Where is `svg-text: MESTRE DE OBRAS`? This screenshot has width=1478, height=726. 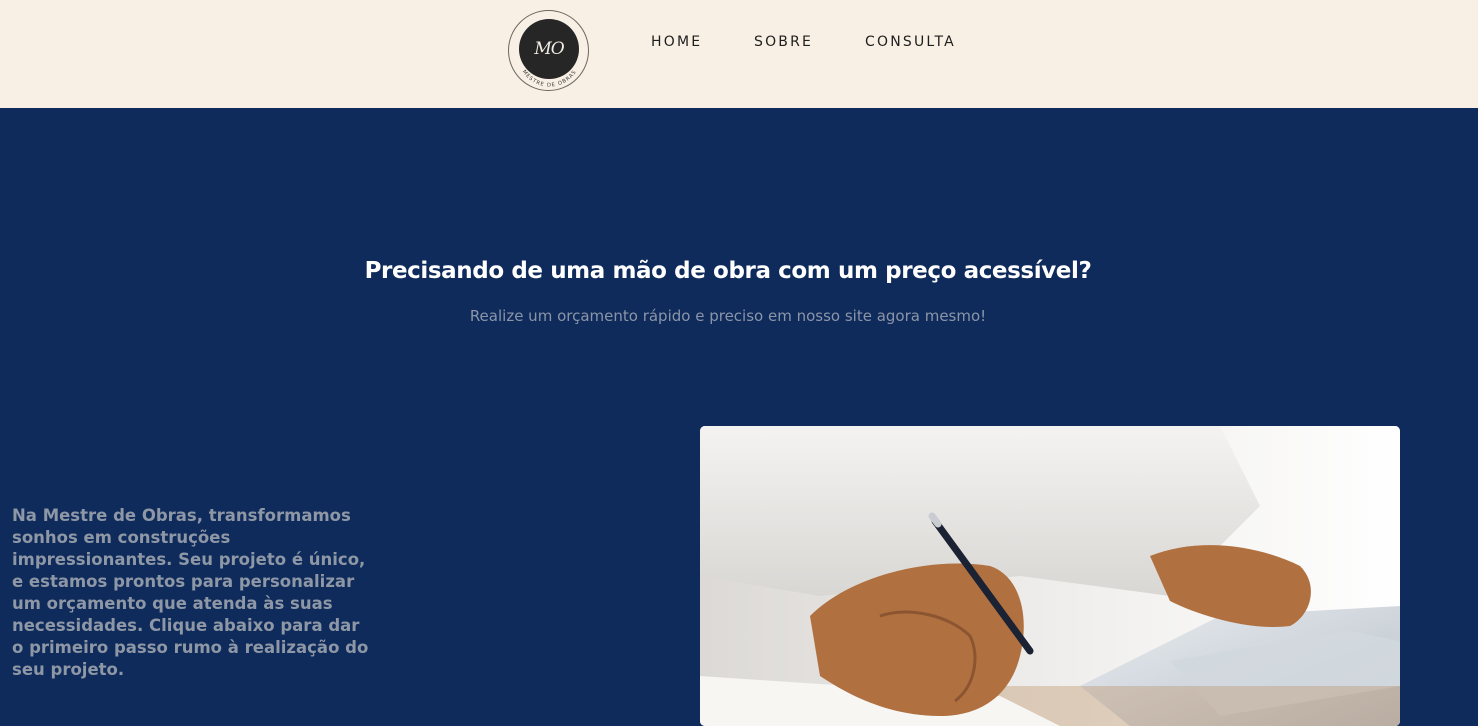
svg-text: MESTRE DE OBRAS is located at coordinates (549, 79).